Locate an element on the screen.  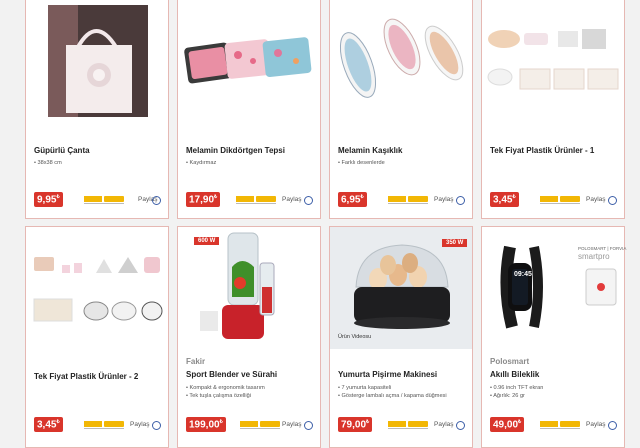
product-feature: • 38x38 cm is located at coordinates (48, 163).